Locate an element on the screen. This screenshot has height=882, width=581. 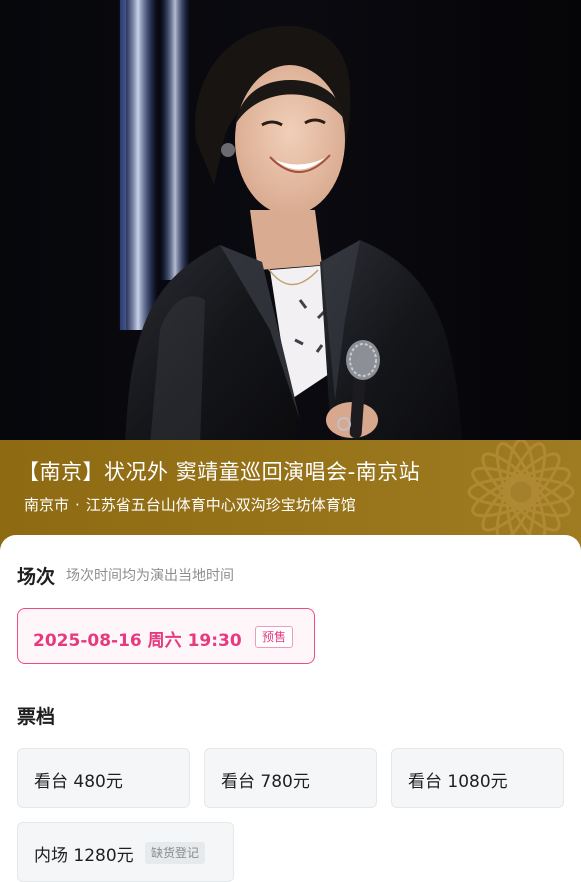
tier-option-stand-480: 看台 480元 is located at coordinates (103, 778).